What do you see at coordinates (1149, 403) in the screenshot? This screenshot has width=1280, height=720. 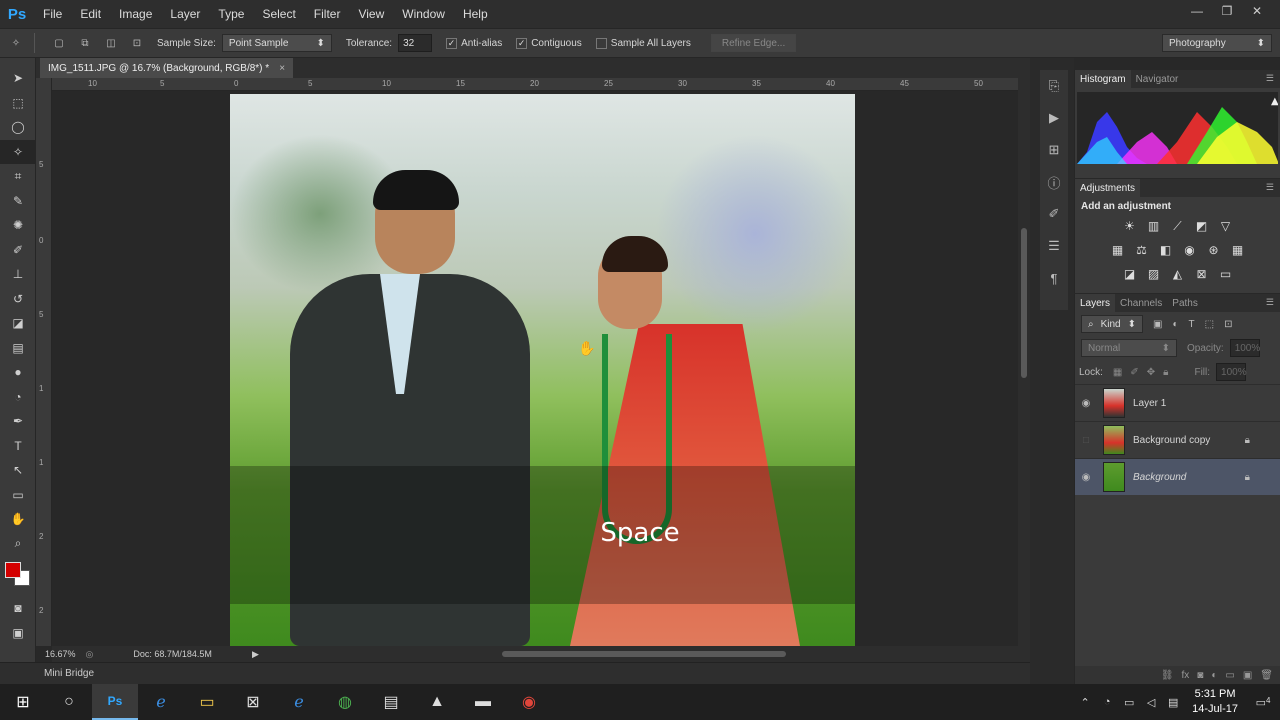 I see `layer-name: Layer 1` at bounding box center [1149, 403].